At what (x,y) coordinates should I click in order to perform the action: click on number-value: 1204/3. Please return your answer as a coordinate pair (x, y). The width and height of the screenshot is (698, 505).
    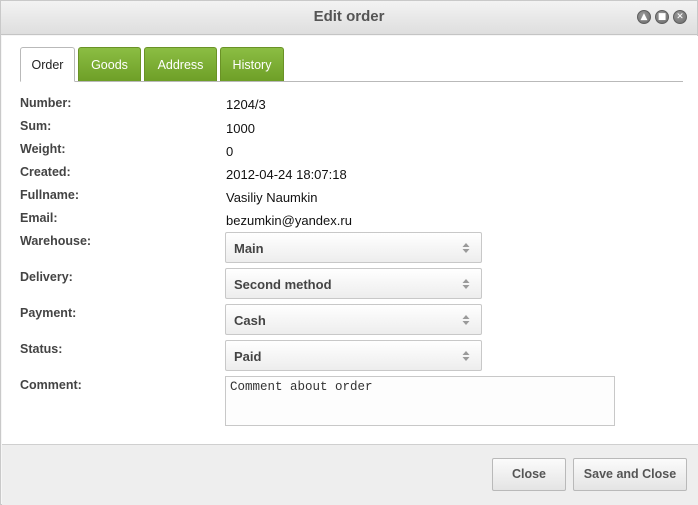
    Looking at the image, I should click on (246, 104).